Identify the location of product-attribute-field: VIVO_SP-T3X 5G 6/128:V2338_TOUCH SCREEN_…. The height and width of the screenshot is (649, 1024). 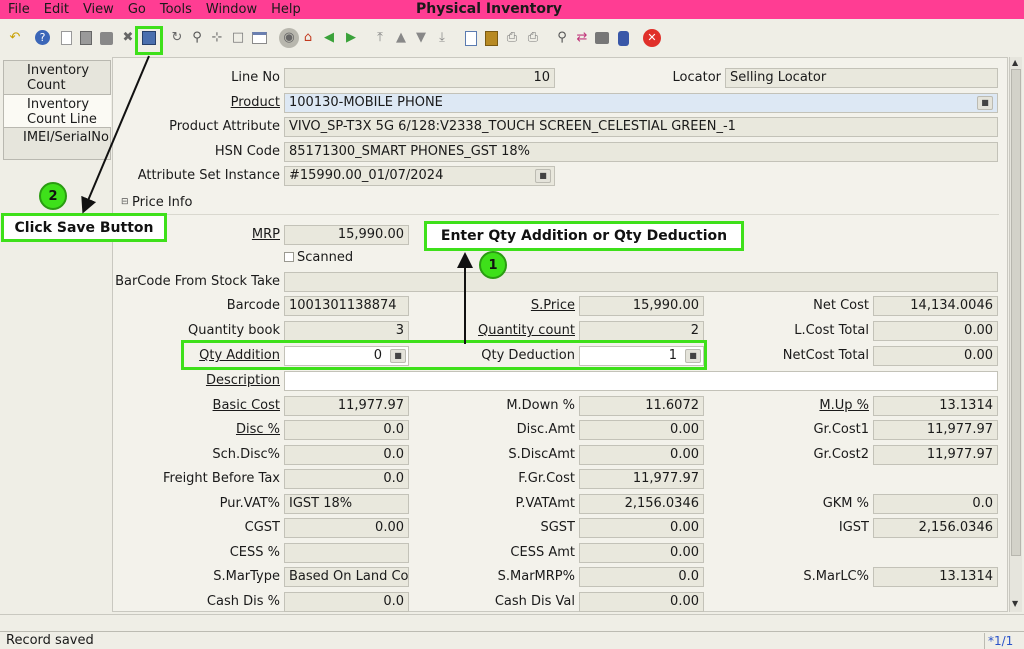
(641, 127).